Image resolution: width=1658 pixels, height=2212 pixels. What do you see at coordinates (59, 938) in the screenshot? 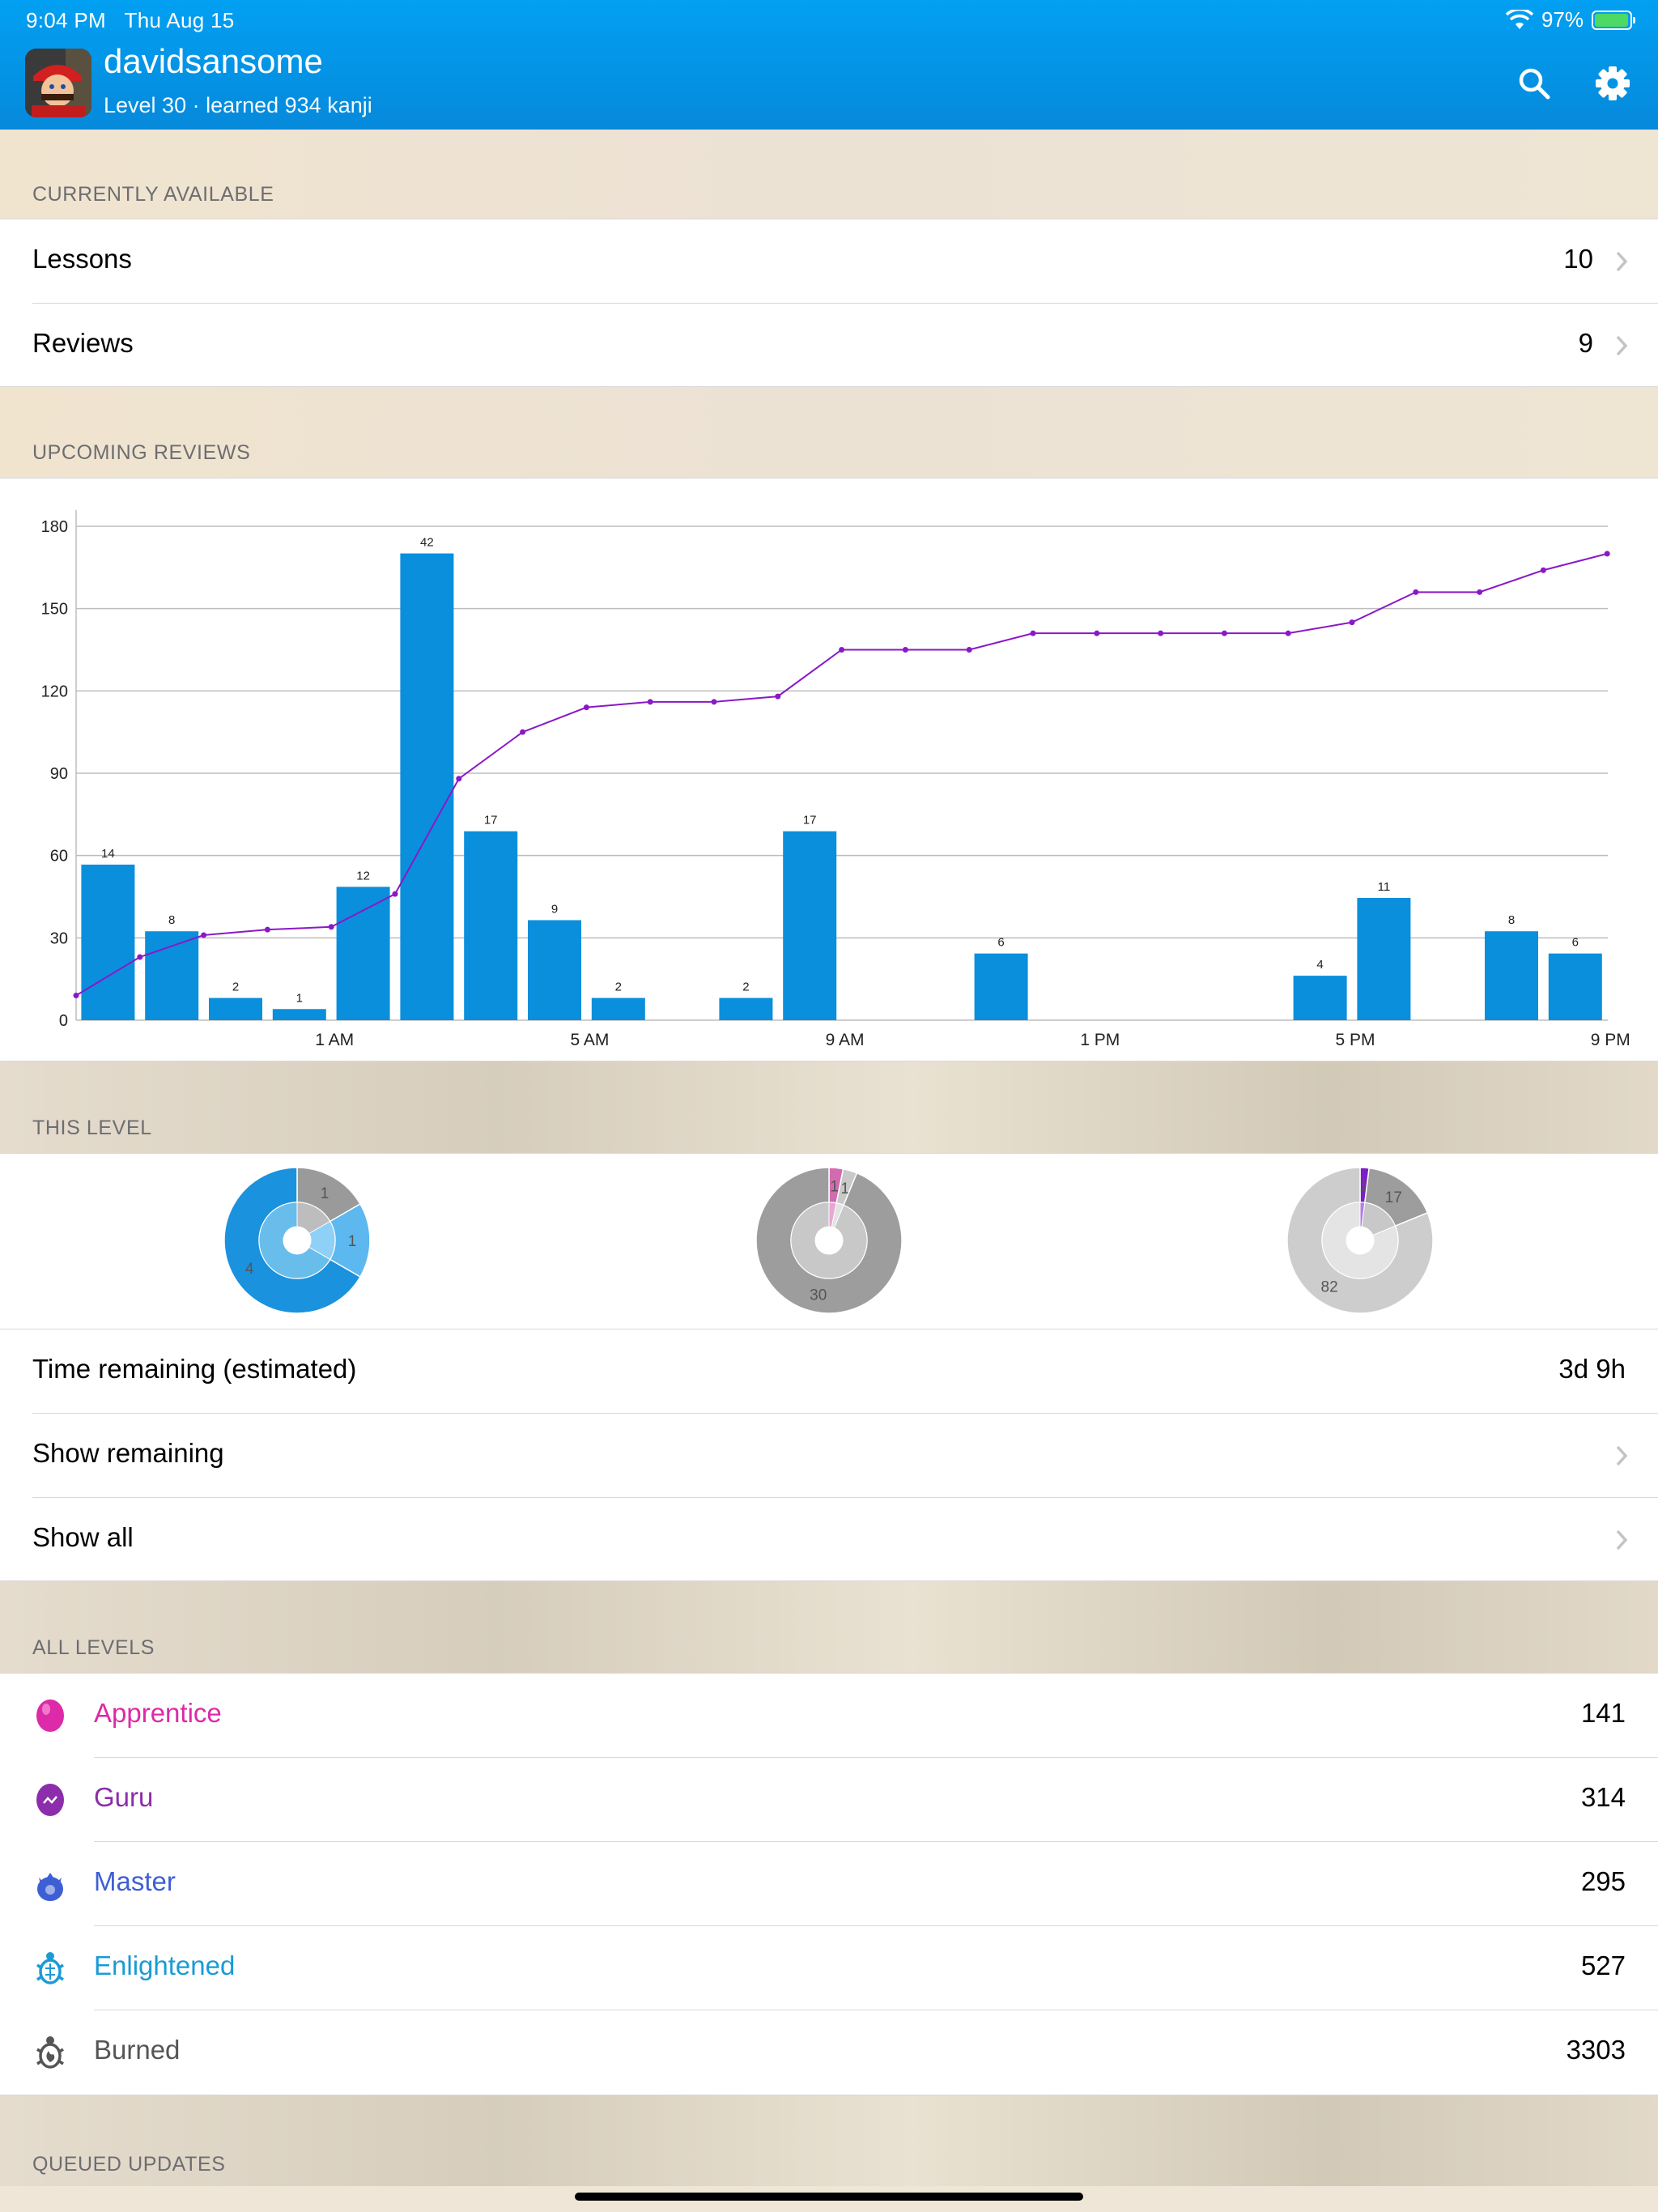
I see `y-tick-label: 30` at bounding box center [59, 938].